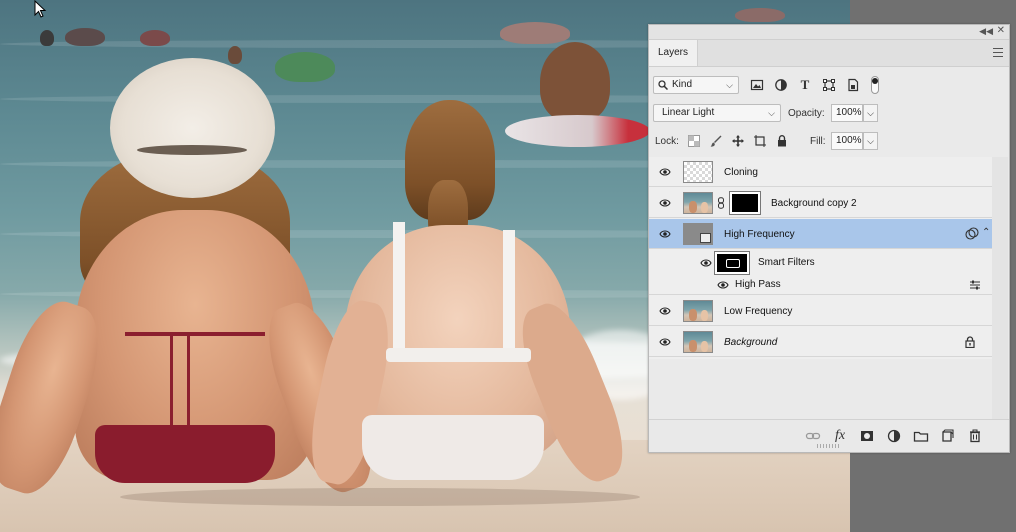 Image resolution: width=1016 pixels, height=532 pixels. Describe the element at coordinates (696, 85) in the screenshot. I see `filter-kind-select: Kind ⌵` at that location.